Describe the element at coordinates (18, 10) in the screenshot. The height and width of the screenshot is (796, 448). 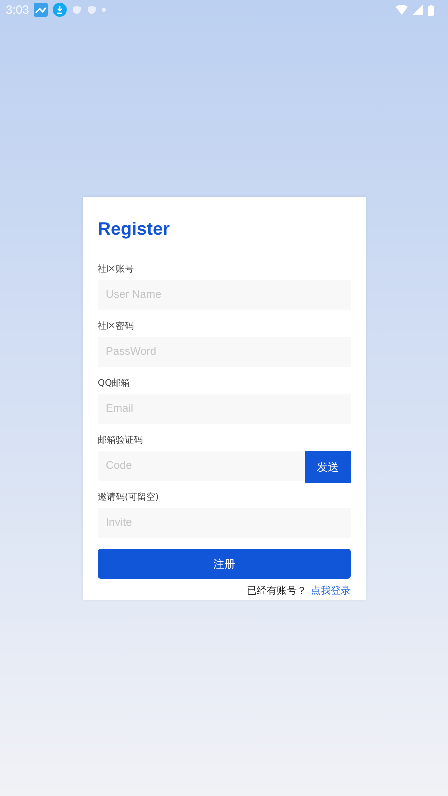
I see `status-time: 3:03` at that location.